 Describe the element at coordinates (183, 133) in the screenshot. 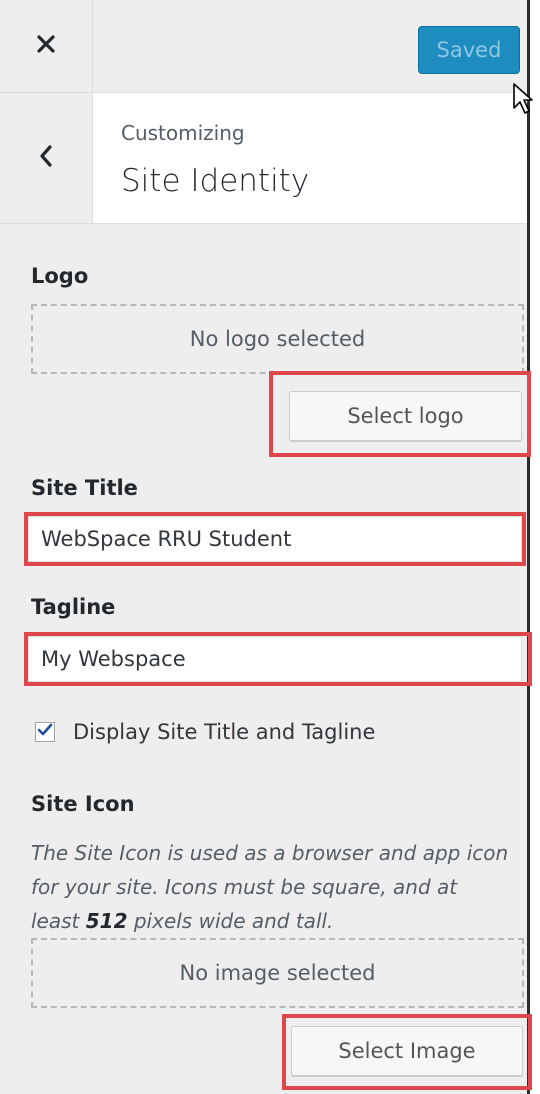

I see `breadcrumb: Customizing` at that location.